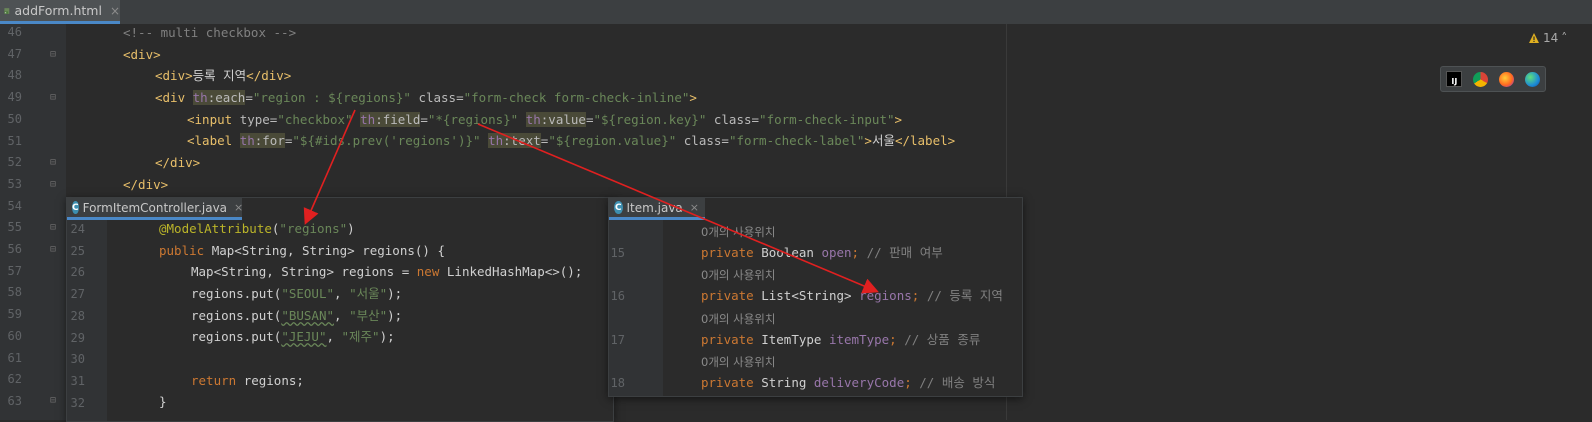 Image resolution: width=1592 pixels, height=422 pixels. Describe the element at coordinates (1493, 79) in the screenshot. I see `browser-preview-bar: IJ` at that location.